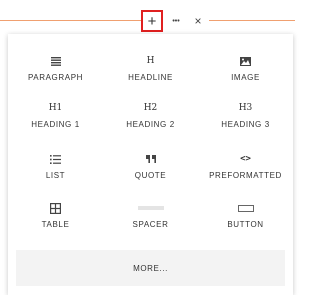 The image size is (320, 295). What do you see at coordinates (245, 175) in the screenshot?
I see `block-label: PREFORMATTED` at bounding box center [245, 175].